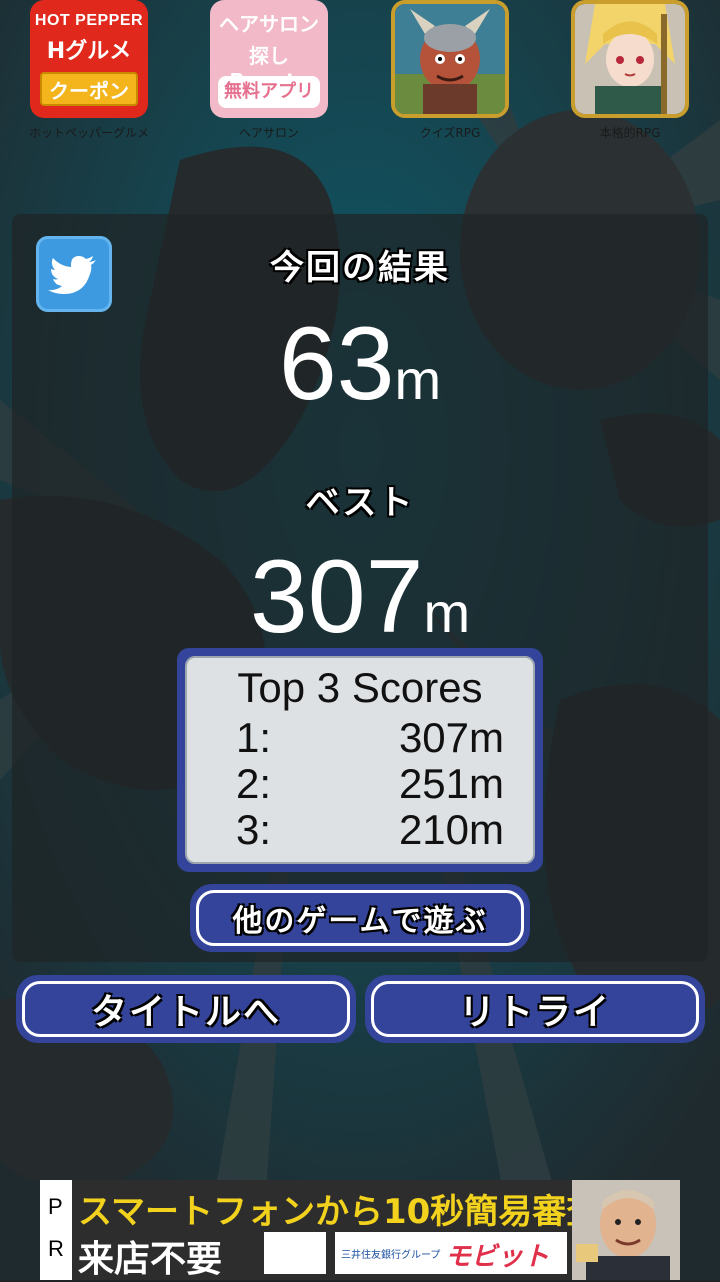  I want to click on current-score: 63m, so click(360, 364).